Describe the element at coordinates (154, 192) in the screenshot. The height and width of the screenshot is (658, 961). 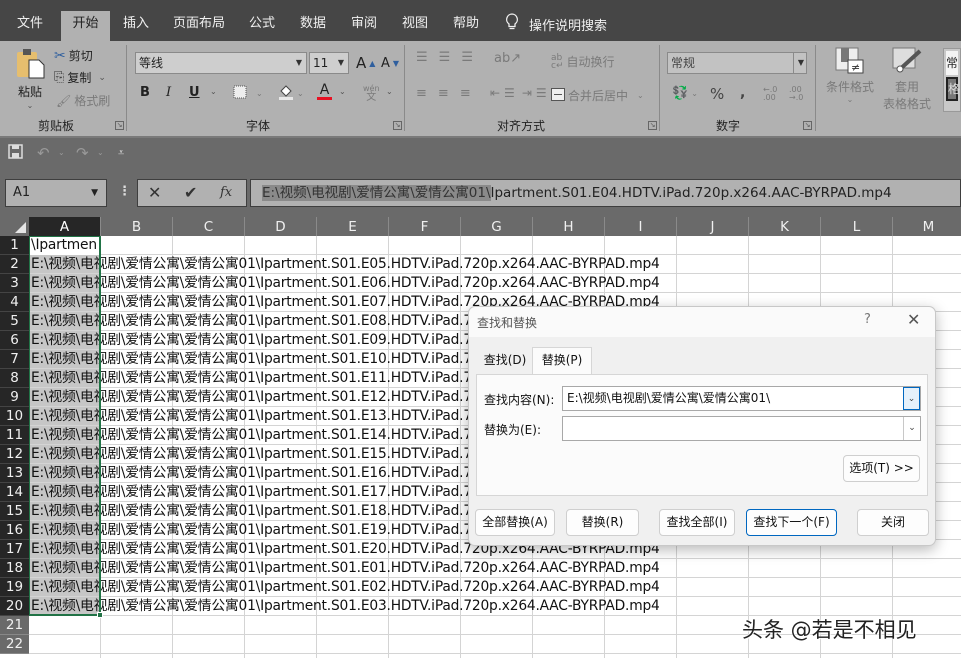
I see `cancel-icon: ✕` at that location.